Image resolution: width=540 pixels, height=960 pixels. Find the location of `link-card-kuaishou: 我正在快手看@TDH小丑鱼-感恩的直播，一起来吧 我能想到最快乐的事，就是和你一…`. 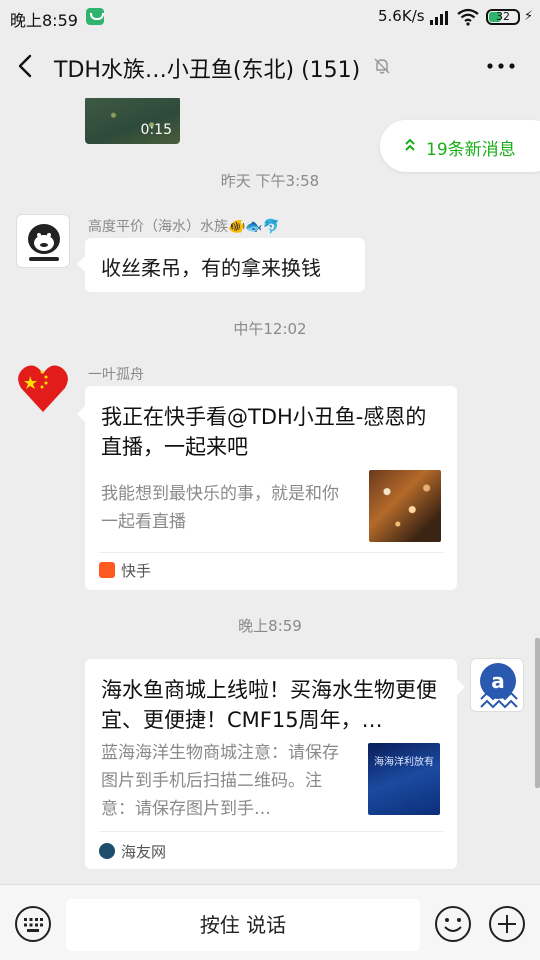

link-card-kuaishou: 我正在快手看@TDH小丑鱼-感恩的直播，一起来吧 我能想到最快乐的事，就是和你一… is located at coordinates (267, 488).